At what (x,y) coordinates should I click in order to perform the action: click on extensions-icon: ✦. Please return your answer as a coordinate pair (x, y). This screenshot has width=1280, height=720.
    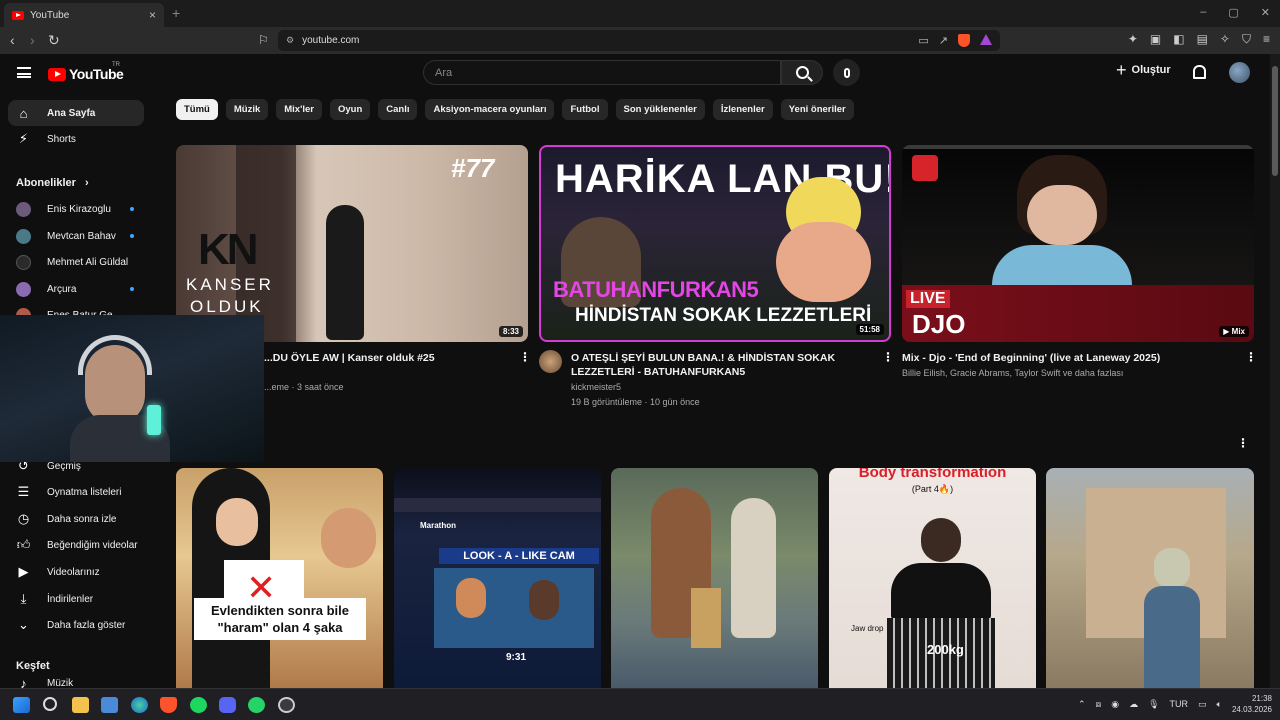
    Looking at the image, I should click on (1133, 39).